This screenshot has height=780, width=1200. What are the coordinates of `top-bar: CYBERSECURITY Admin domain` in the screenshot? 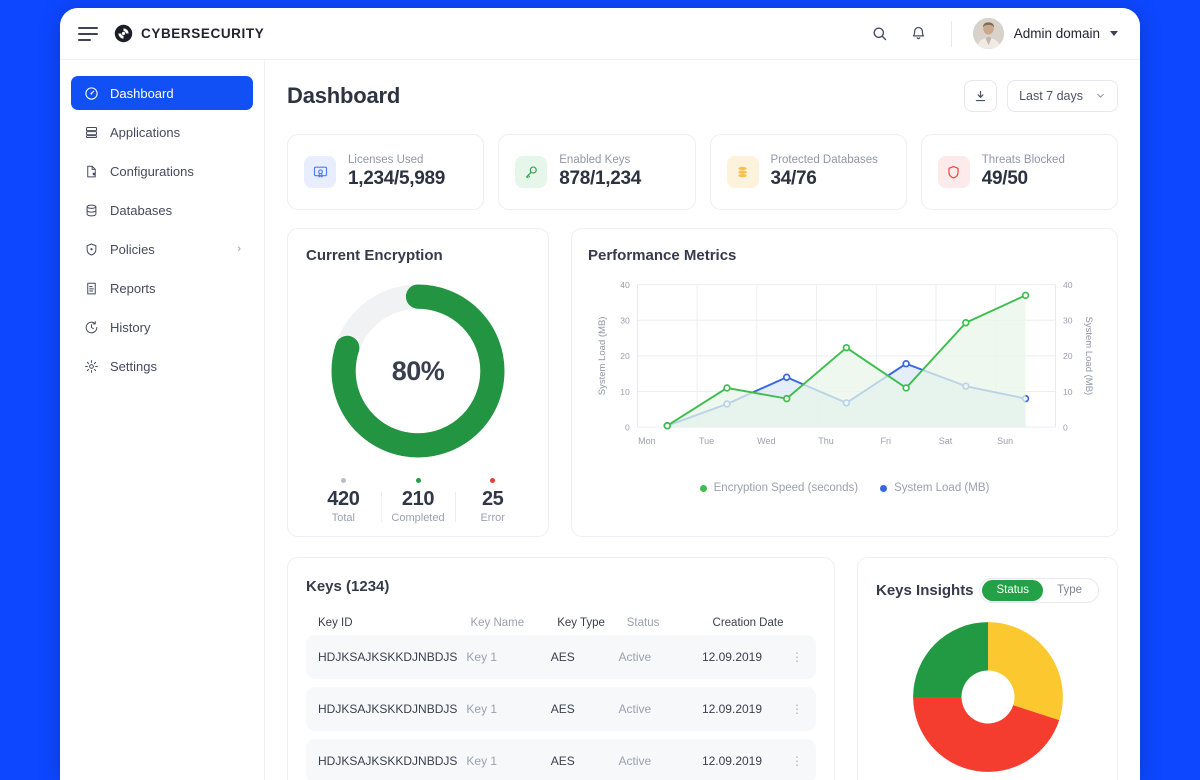 It's located at (600, 34).